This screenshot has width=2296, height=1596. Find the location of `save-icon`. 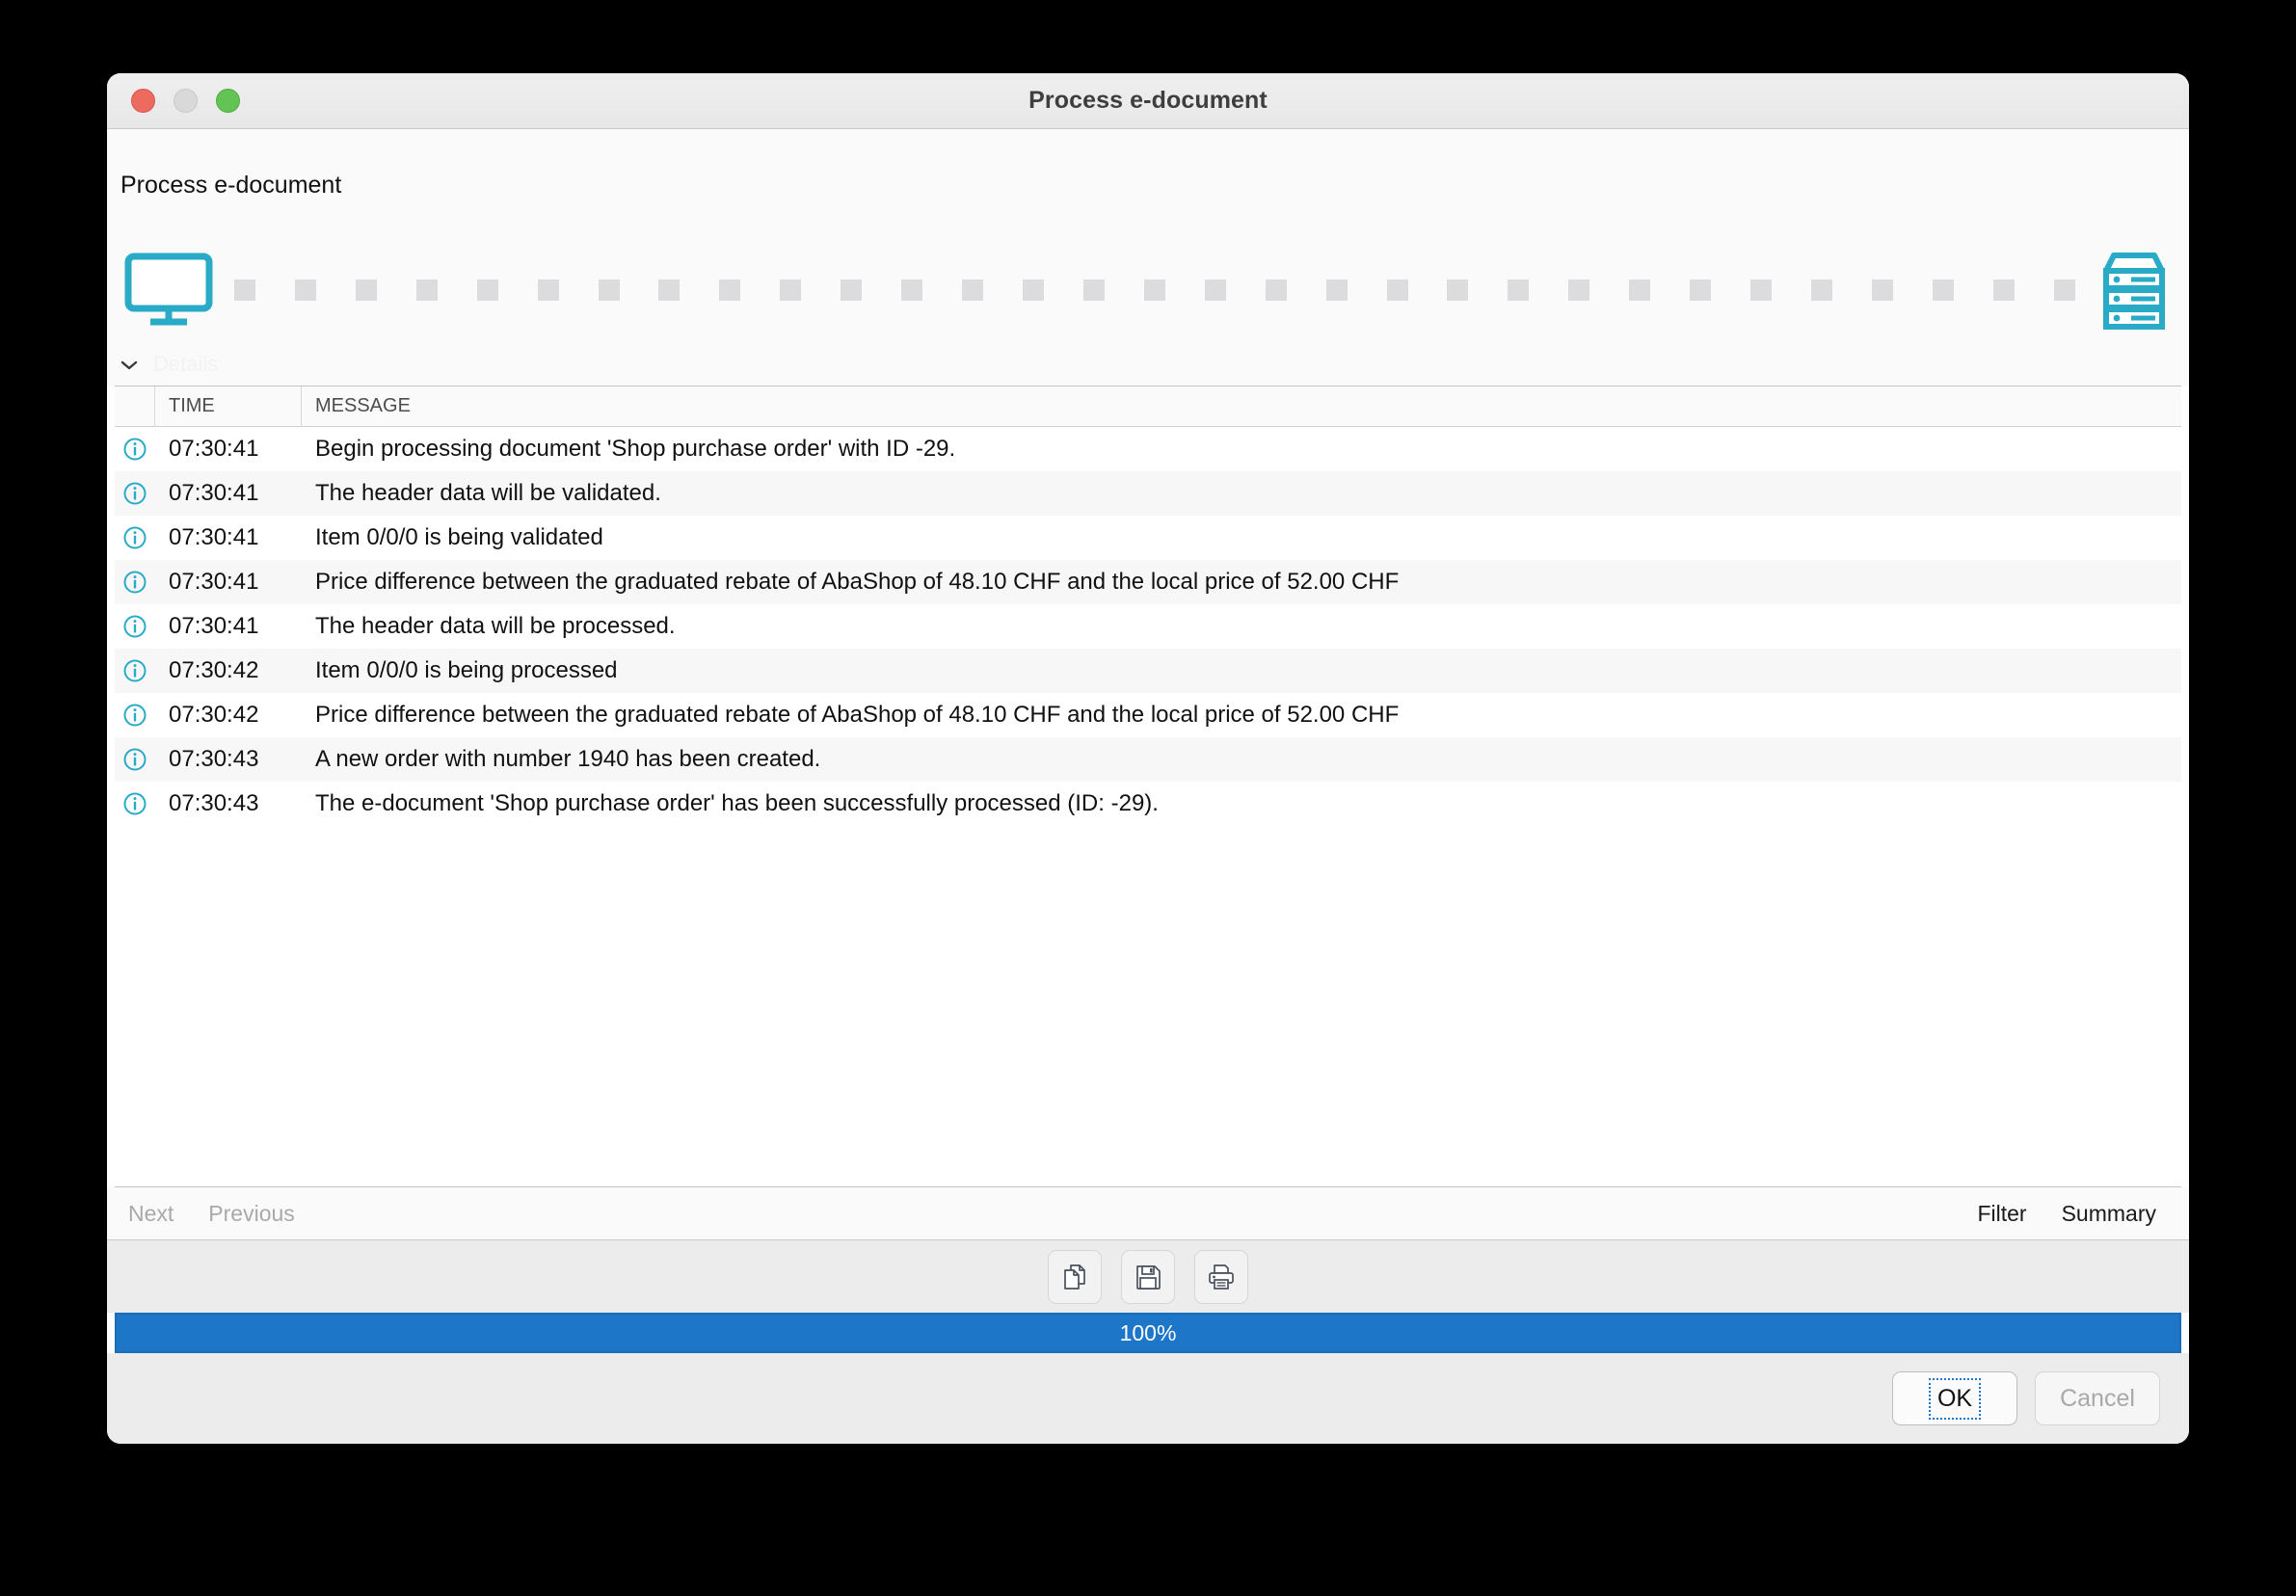

save-icon is located at coordinates (1148, 1277).